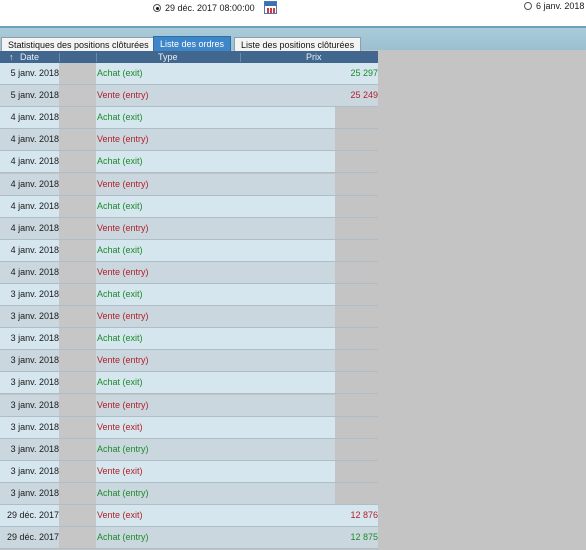  I want to click on column-header-prix: Prix, so click(314, 57).